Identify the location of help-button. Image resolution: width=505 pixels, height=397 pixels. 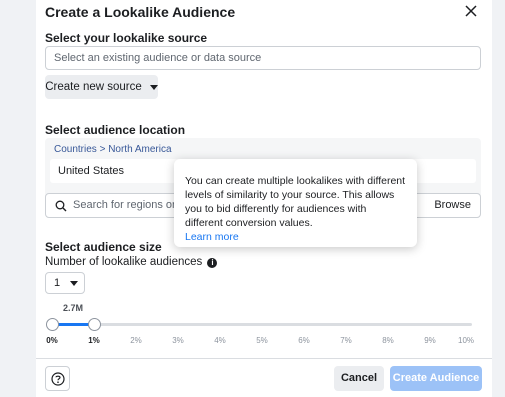
(57, 378).